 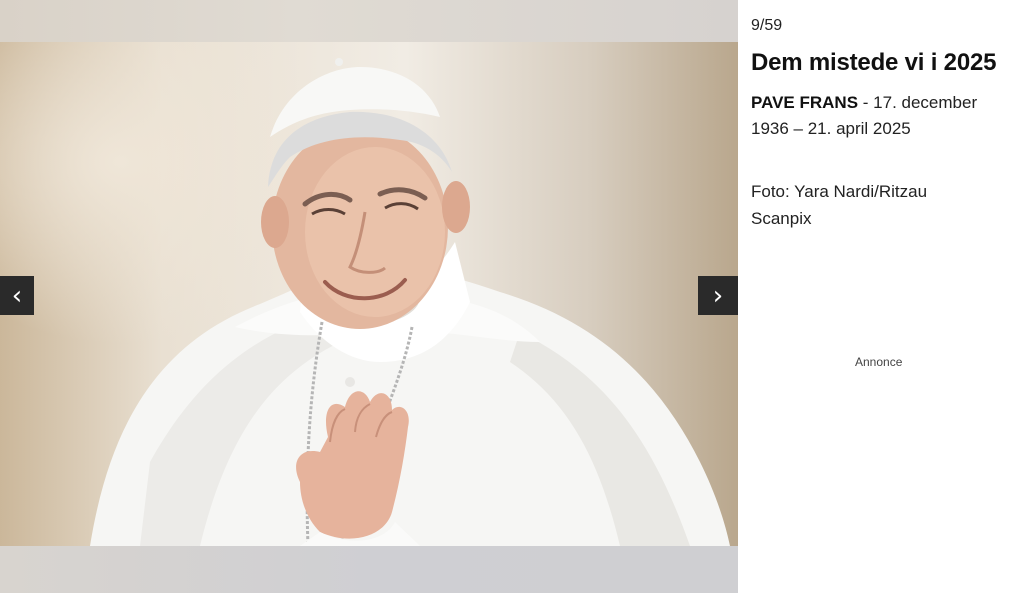 I want to click on chevron-right-icon: ›, so click(x=718, y=295).